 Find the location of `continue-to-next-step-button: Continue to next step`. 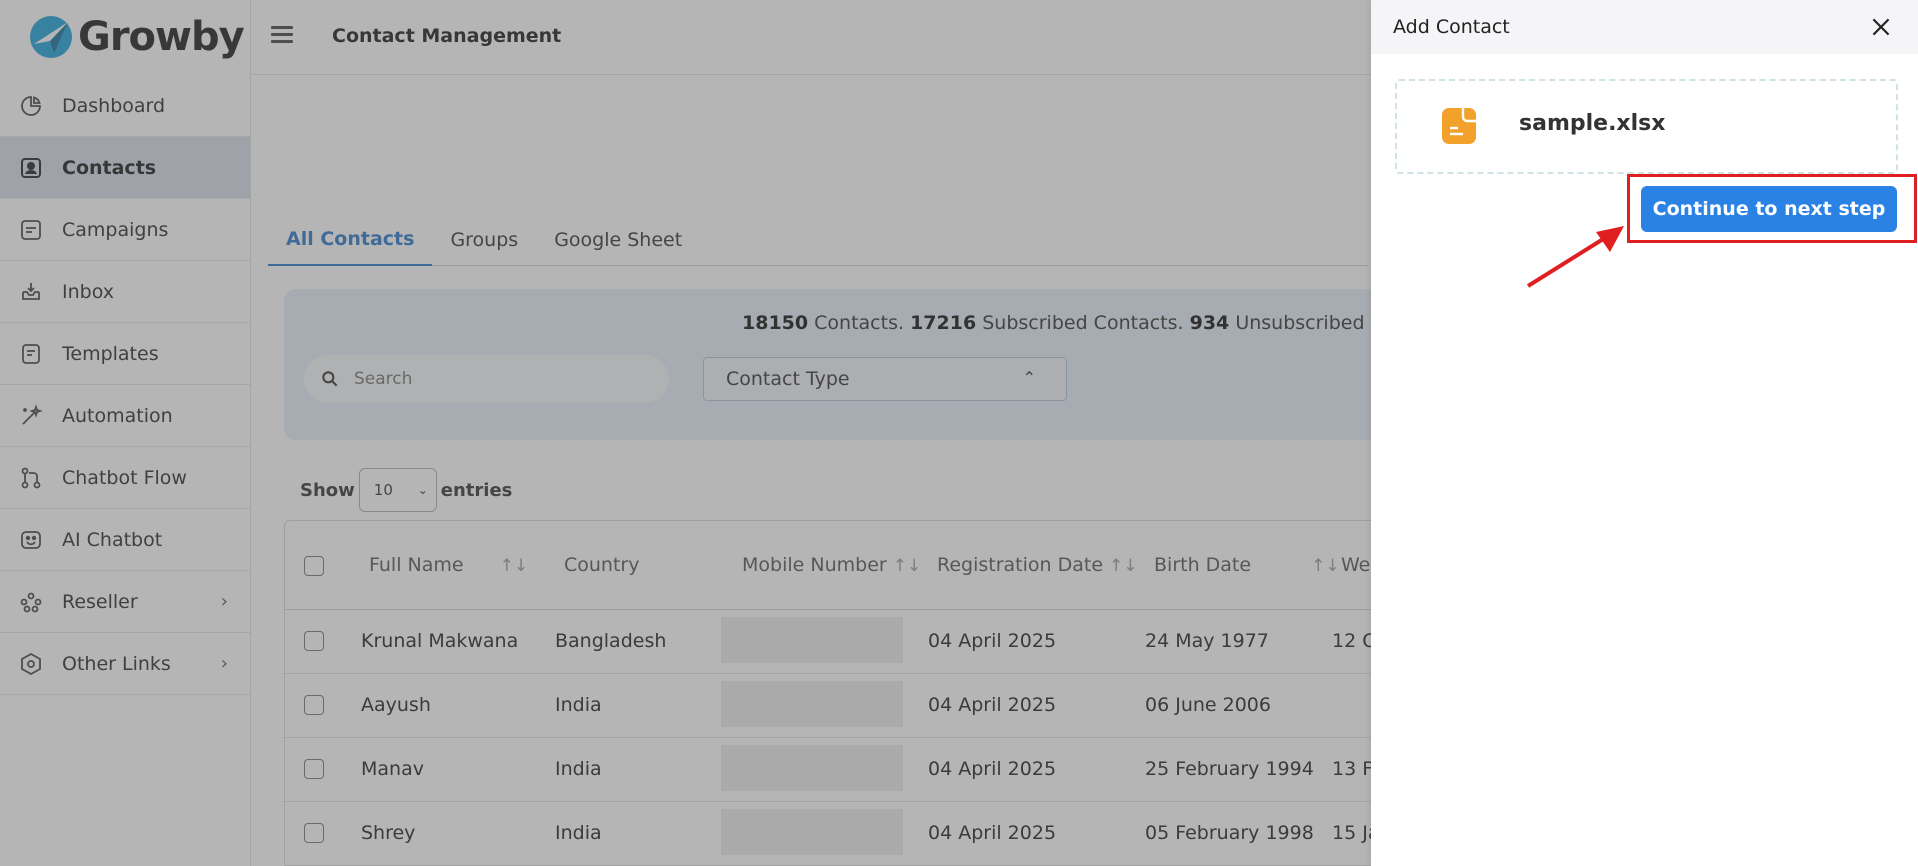

continue-to-next-step-button: Continue to next step is located at coordinates (1769, 209).